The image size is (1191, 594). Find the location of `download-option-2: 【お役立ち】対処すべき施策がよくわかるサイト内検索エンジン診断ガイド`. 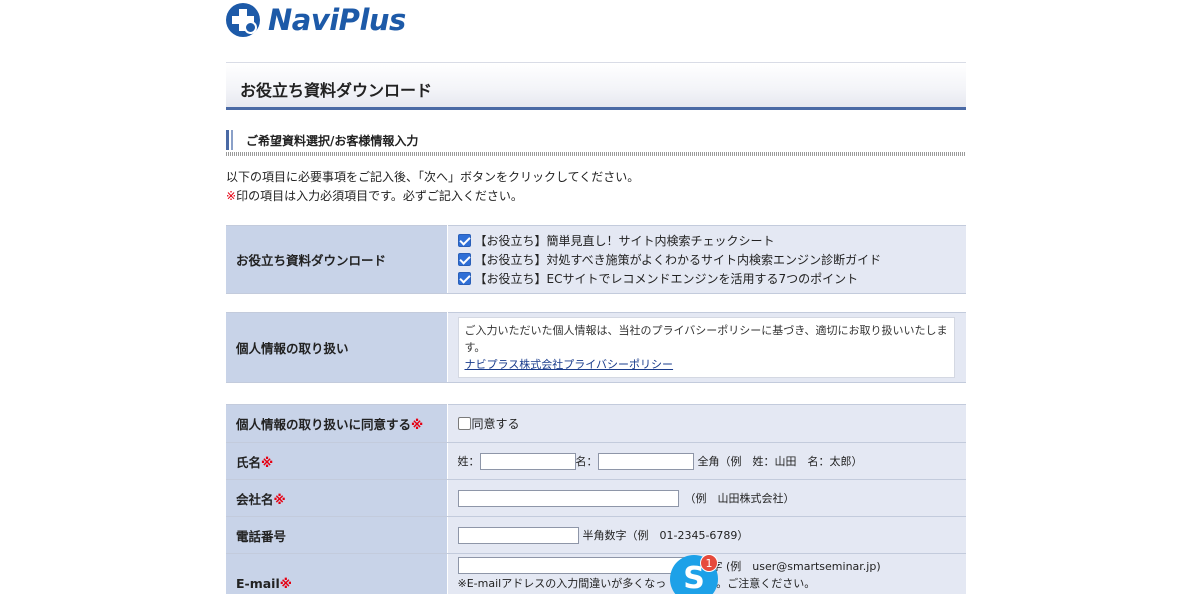

download-option-2: 【お役立ち】対処すべき施策がよくわかるサイト内検索エンジン診断ガイド is located at coordinates (707, 259).